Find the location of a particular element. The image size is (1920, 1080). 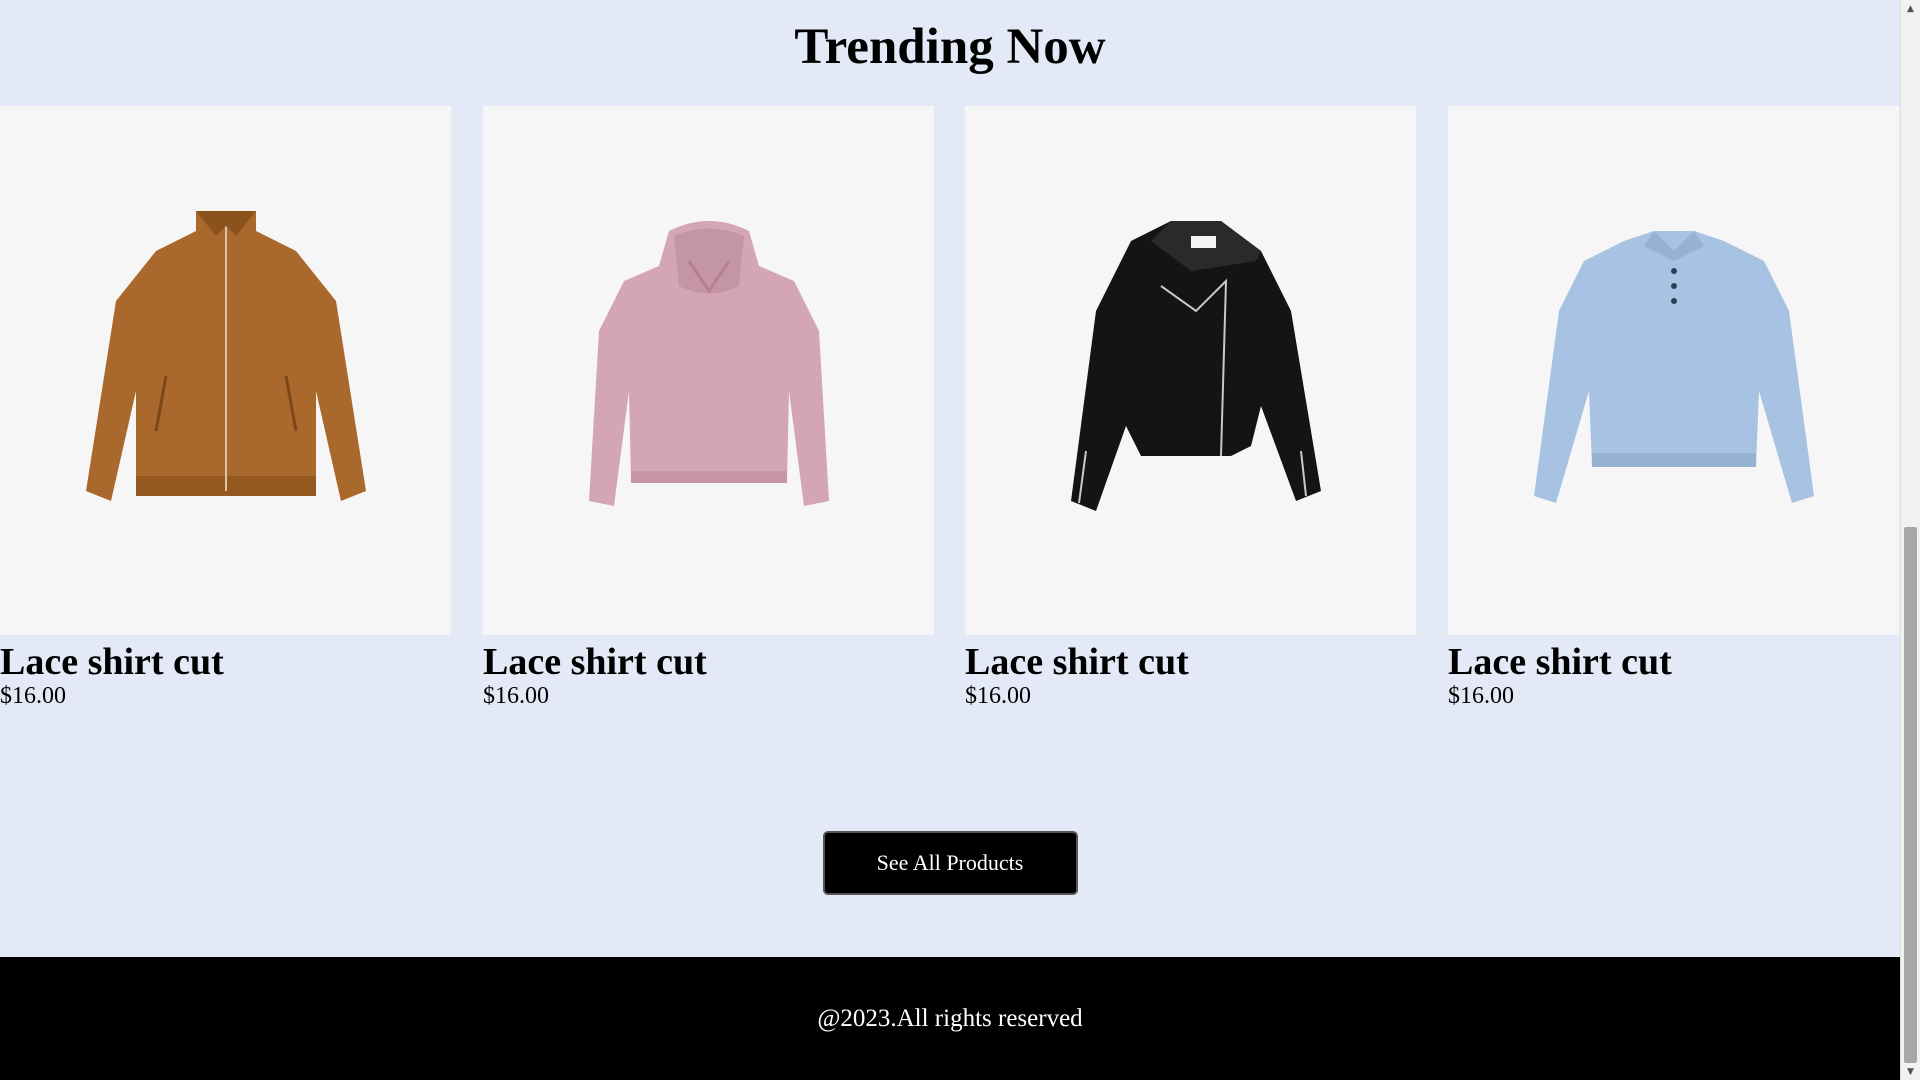

product-image-brown-jacket is located at coordinates (225, 370).